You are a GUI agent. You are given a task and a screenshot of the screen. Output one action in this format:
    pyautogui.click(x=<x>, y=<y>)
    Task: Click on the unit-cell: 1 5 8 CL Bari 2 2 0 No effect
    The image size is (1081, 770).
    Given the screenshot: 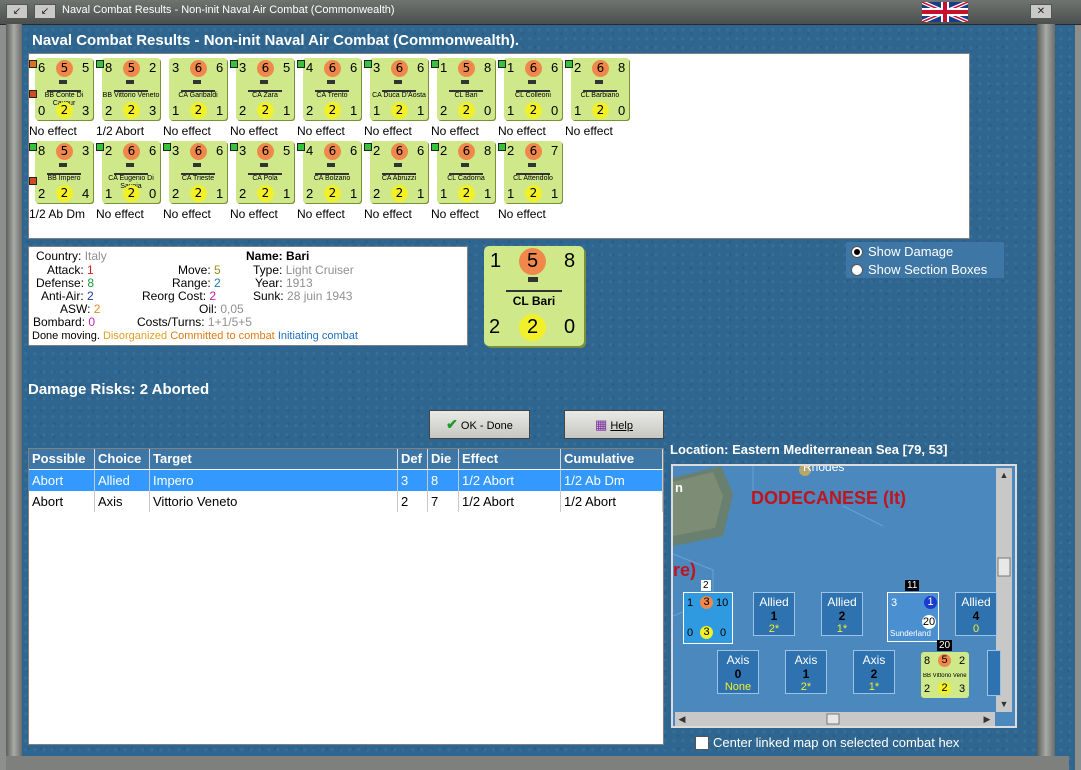 What is the action you would take?
    pyautogui.click(x=463, y=99)
    